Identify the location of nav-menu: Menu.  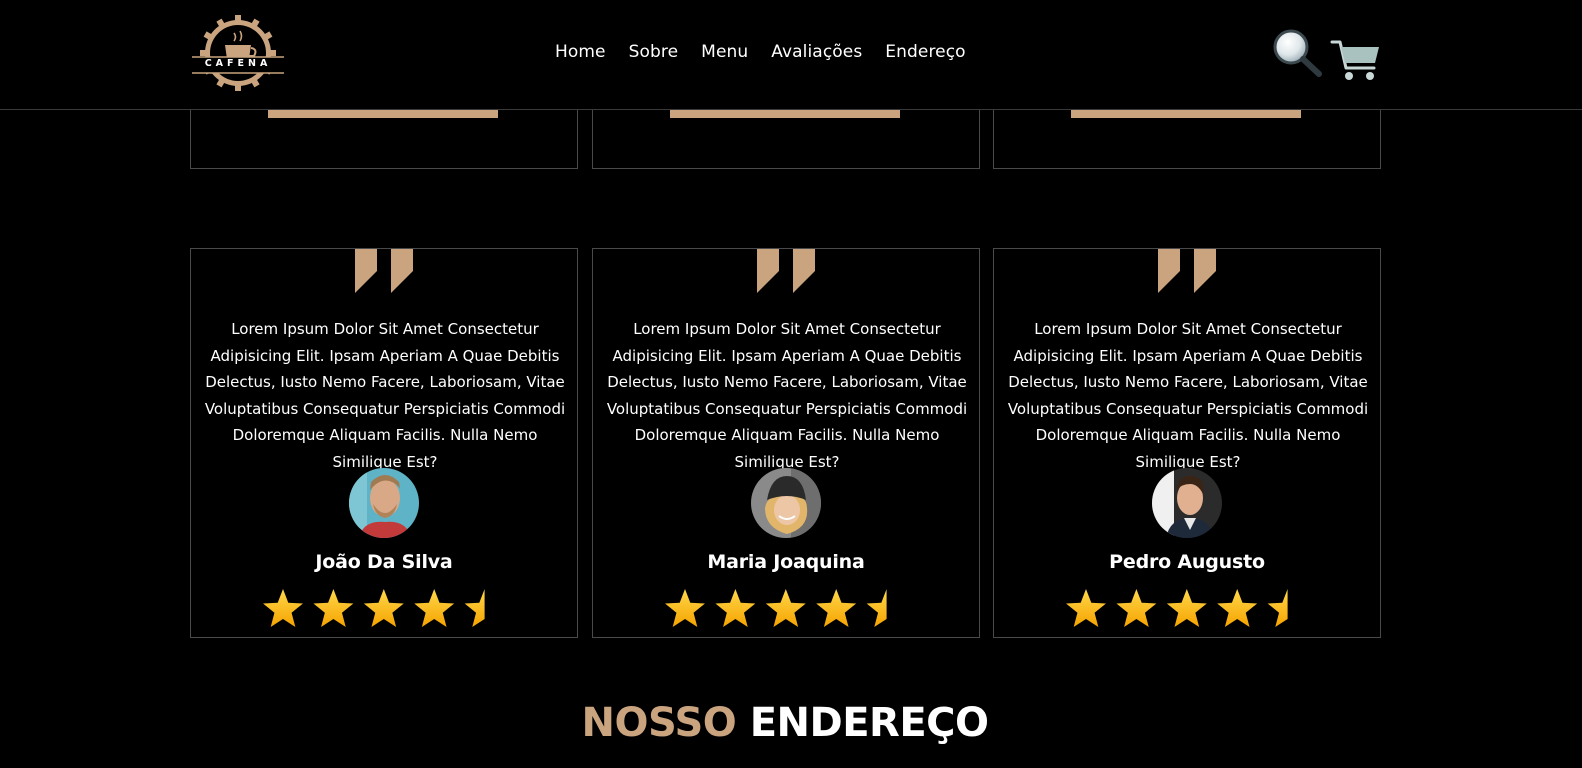
(724, 52).